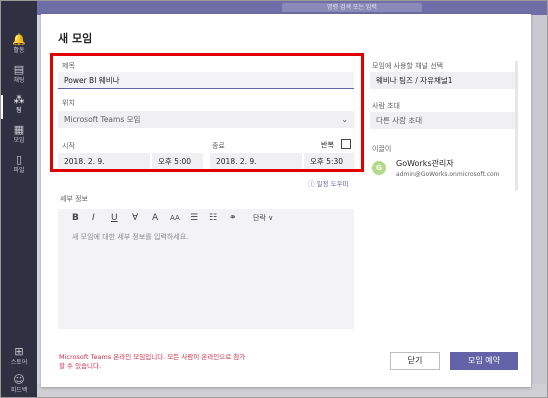 The height and width of the screenshot is (398, 548). I want to click on channel-select: 웨비나 팀즈 / 자유채널1, so click(442, 80).